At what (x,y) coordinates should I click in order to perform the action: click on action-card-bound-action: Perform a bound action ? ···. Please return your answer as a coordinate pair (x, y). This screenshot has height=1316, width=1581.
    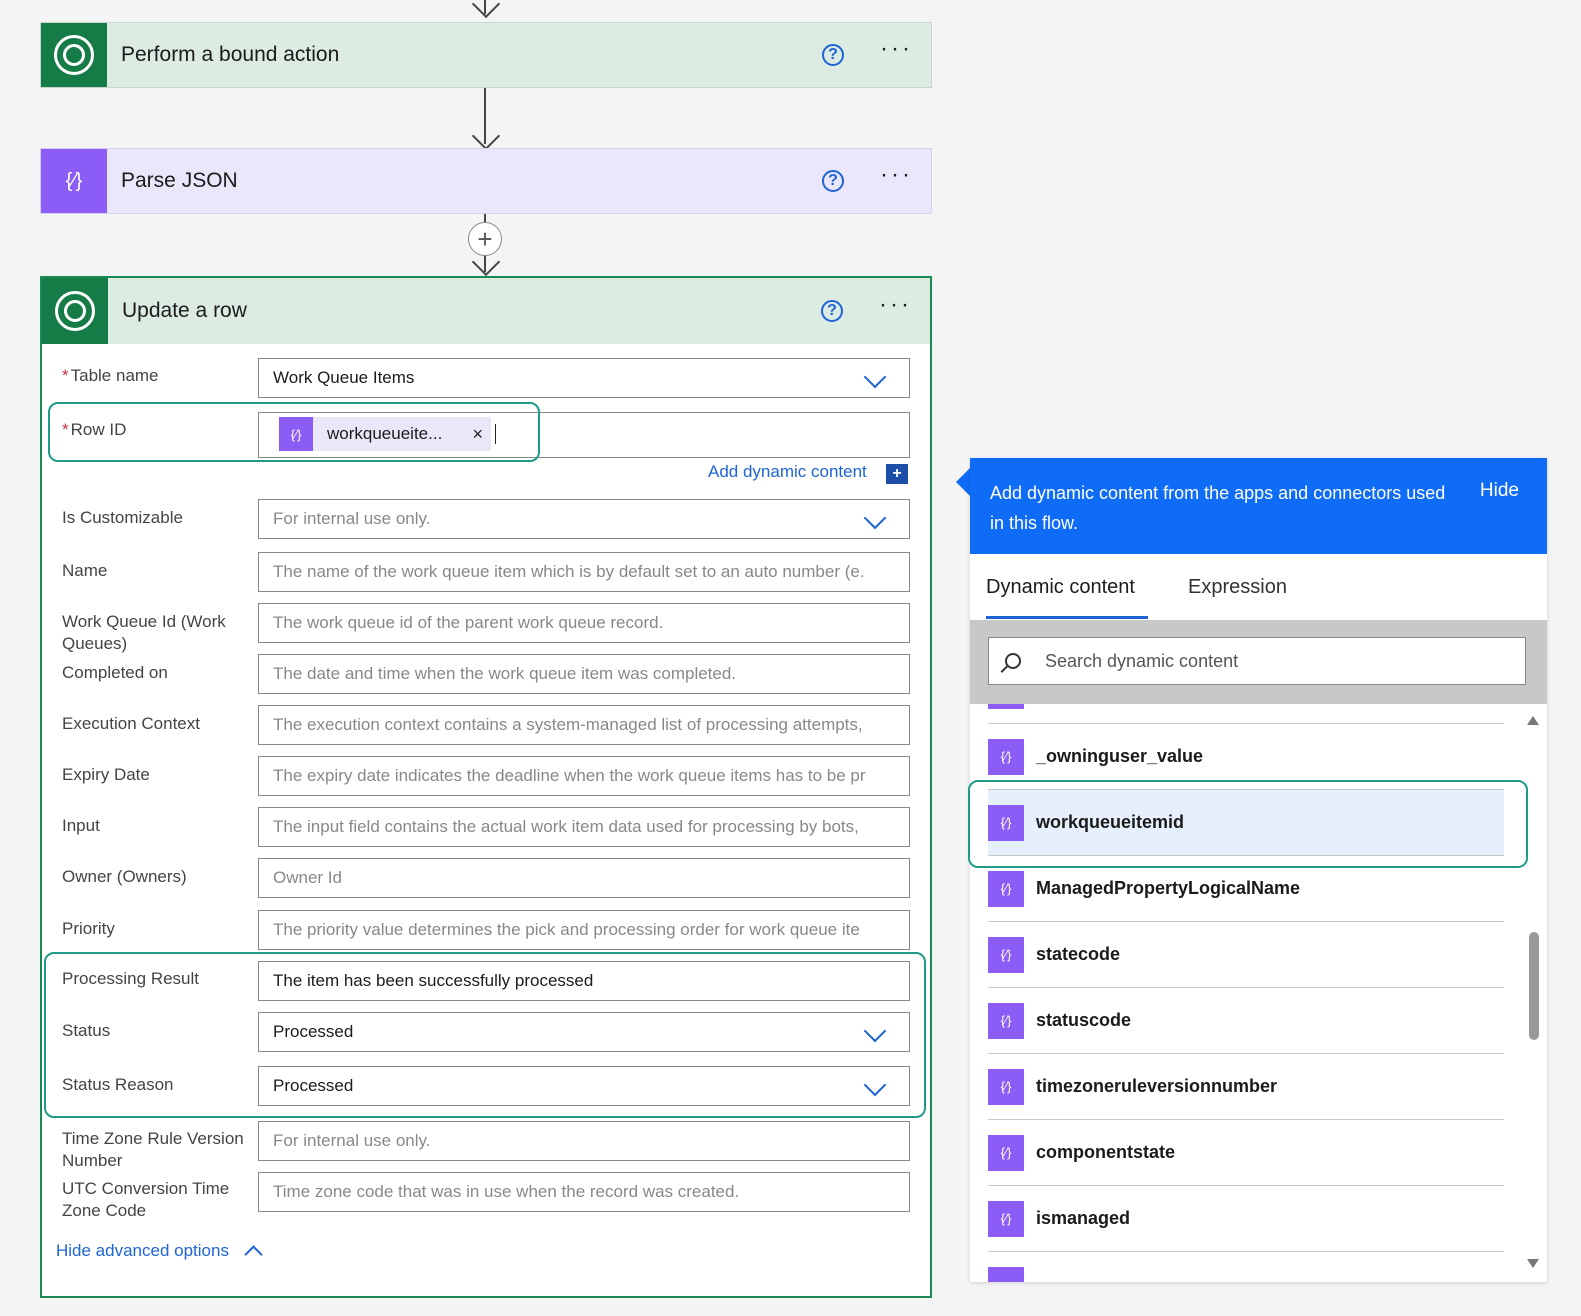
    Looking at the image, I should click on (486, 55).